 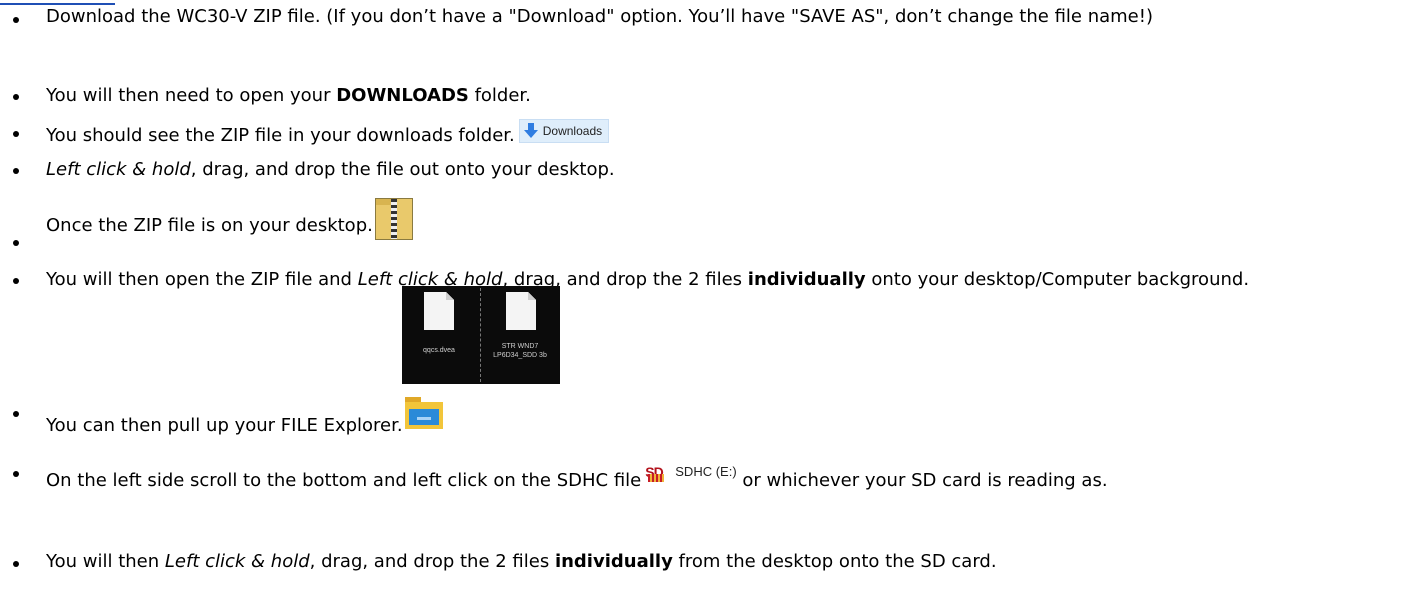 What do you see at coordinates (237, 561) in the screenshot?
I see `step-9-italic: Left click & hold` at bounding box center [237, 561].